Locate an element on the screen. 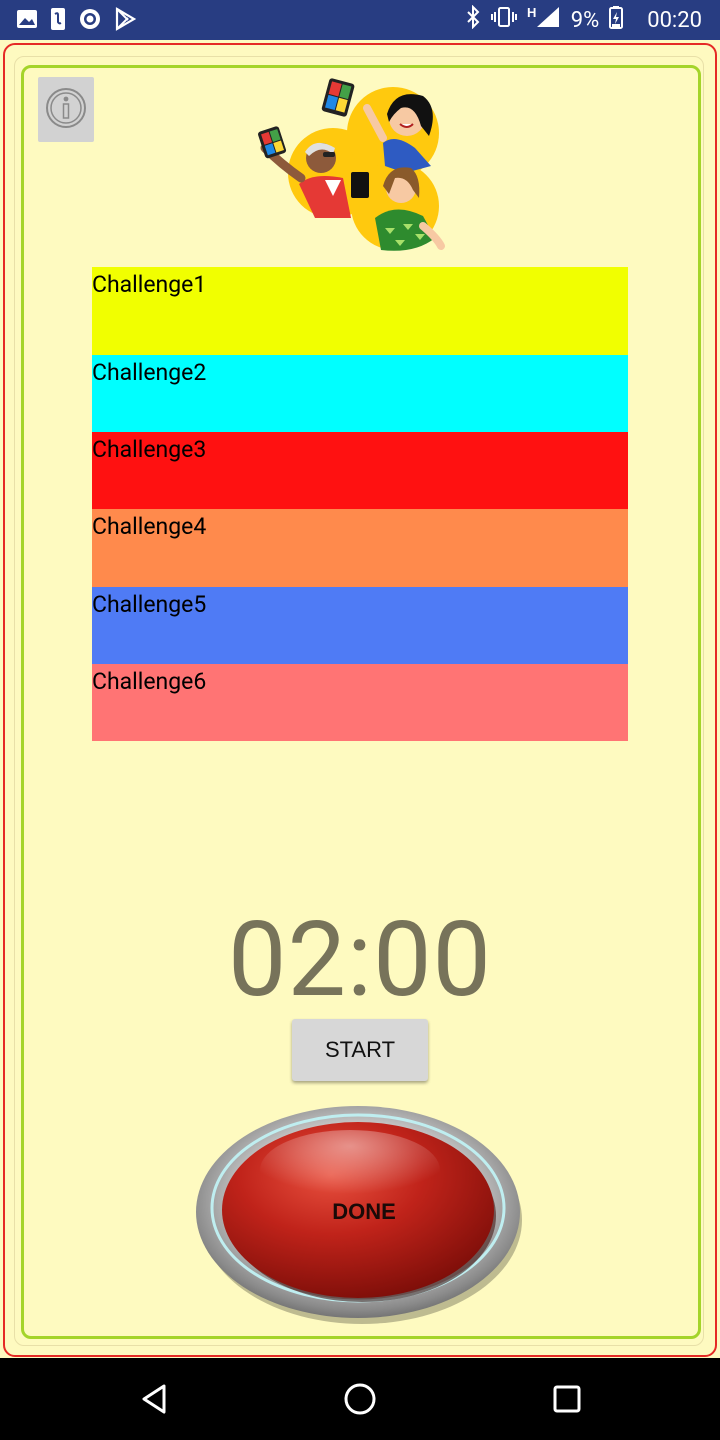 The height and width of the screenshot is (1440, 720). challenge-item-6: Challenge6 is located at coordinates (360, 702).